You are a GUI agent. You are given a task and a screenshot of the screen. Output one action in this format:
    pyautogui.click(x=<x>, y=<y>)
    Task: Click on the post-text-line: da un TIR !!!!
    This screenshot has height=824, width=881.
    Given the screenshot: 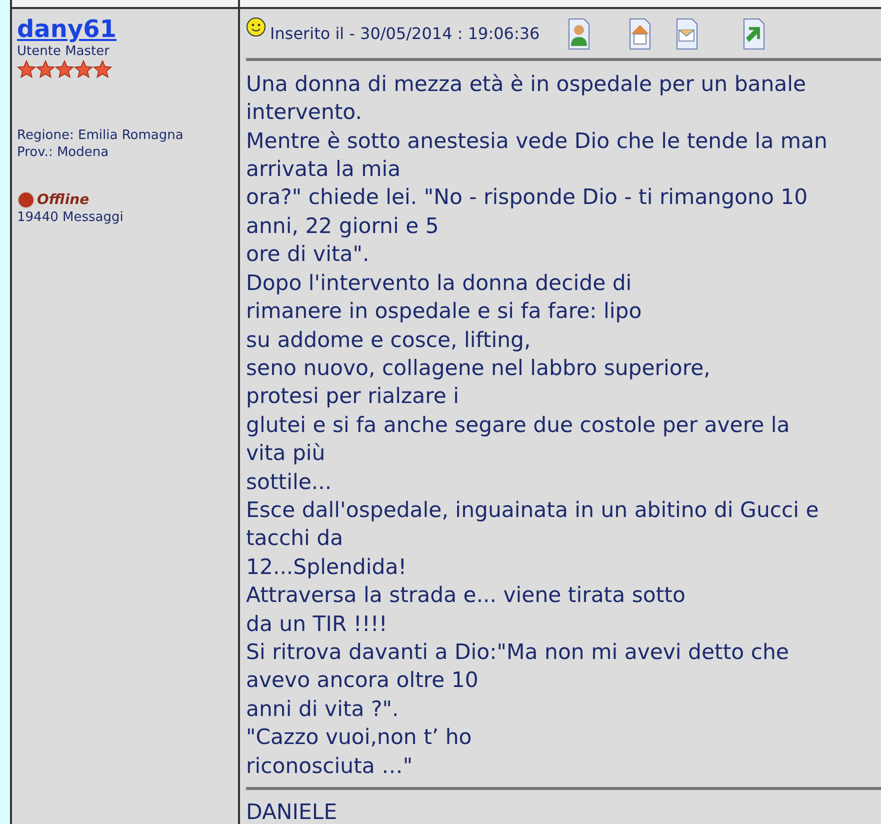 What is the action you would take?
    pyautogui.click(x=317, y=624)
    